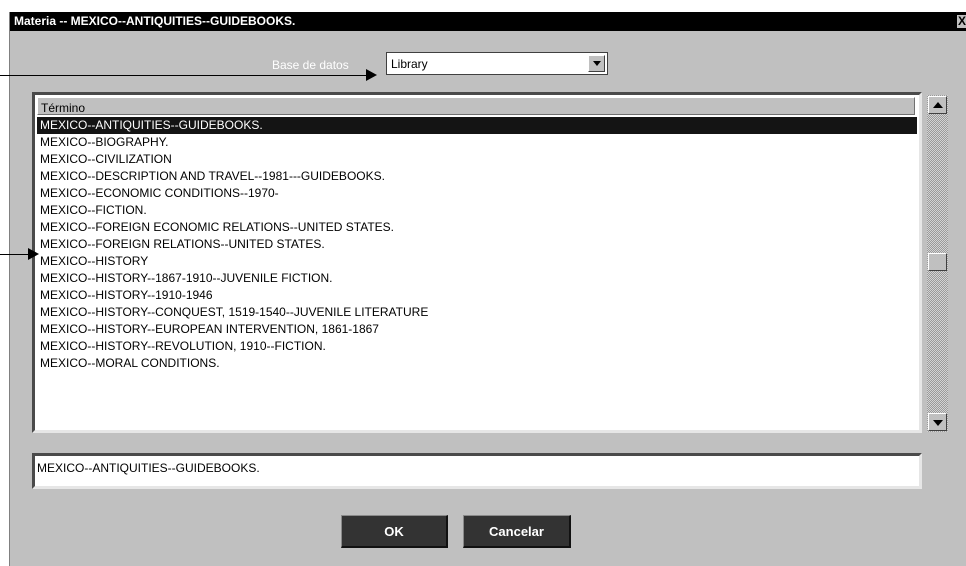 The image size is (966, 566). I want to click on ok-button: OK, so click(394, 531).